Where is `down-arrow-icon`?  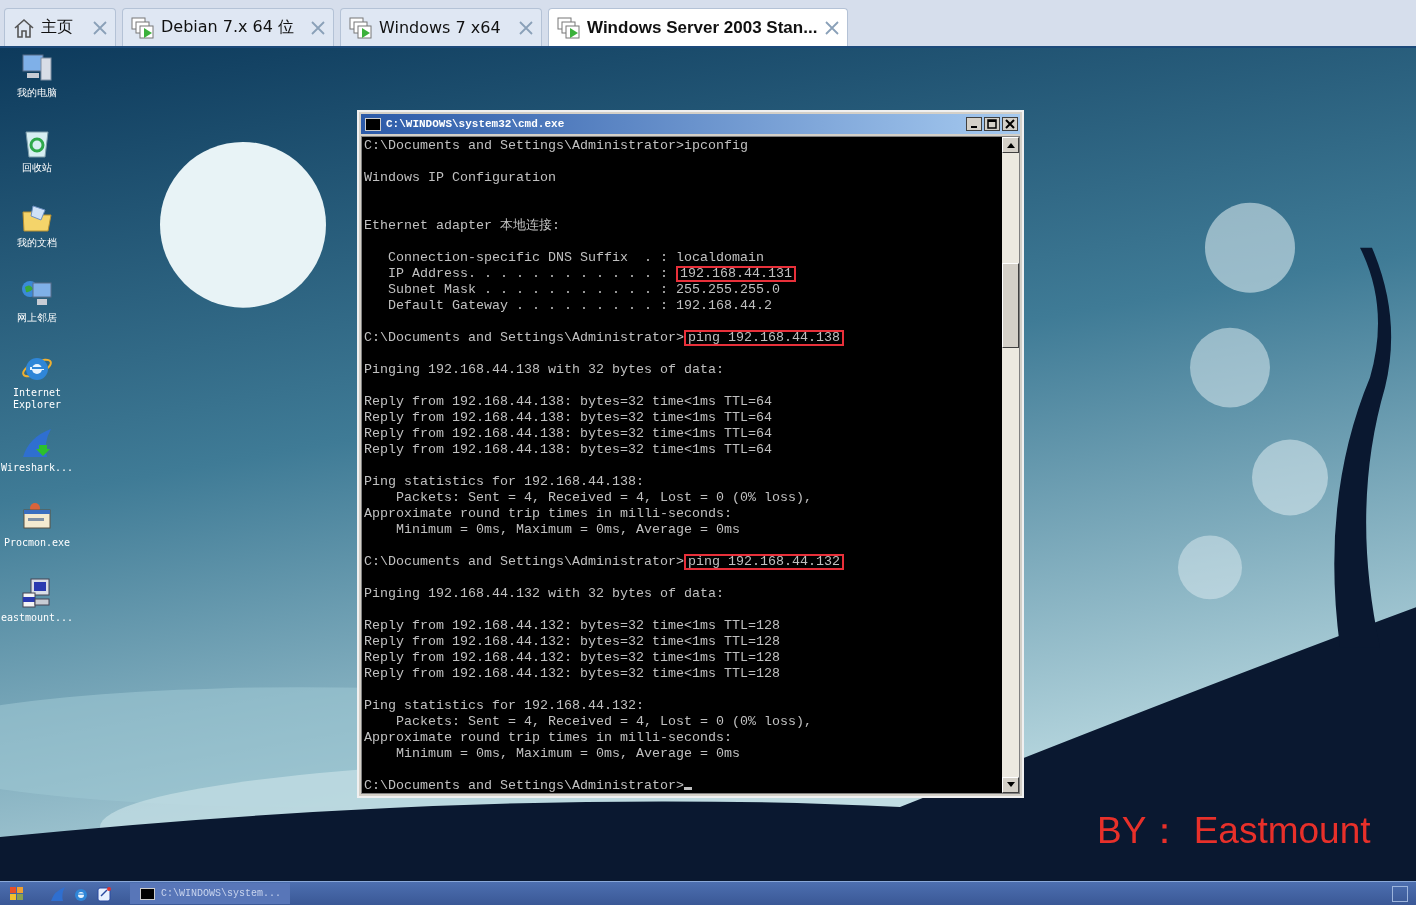 down-arrow-icon is located at coordinates (1010, 785).